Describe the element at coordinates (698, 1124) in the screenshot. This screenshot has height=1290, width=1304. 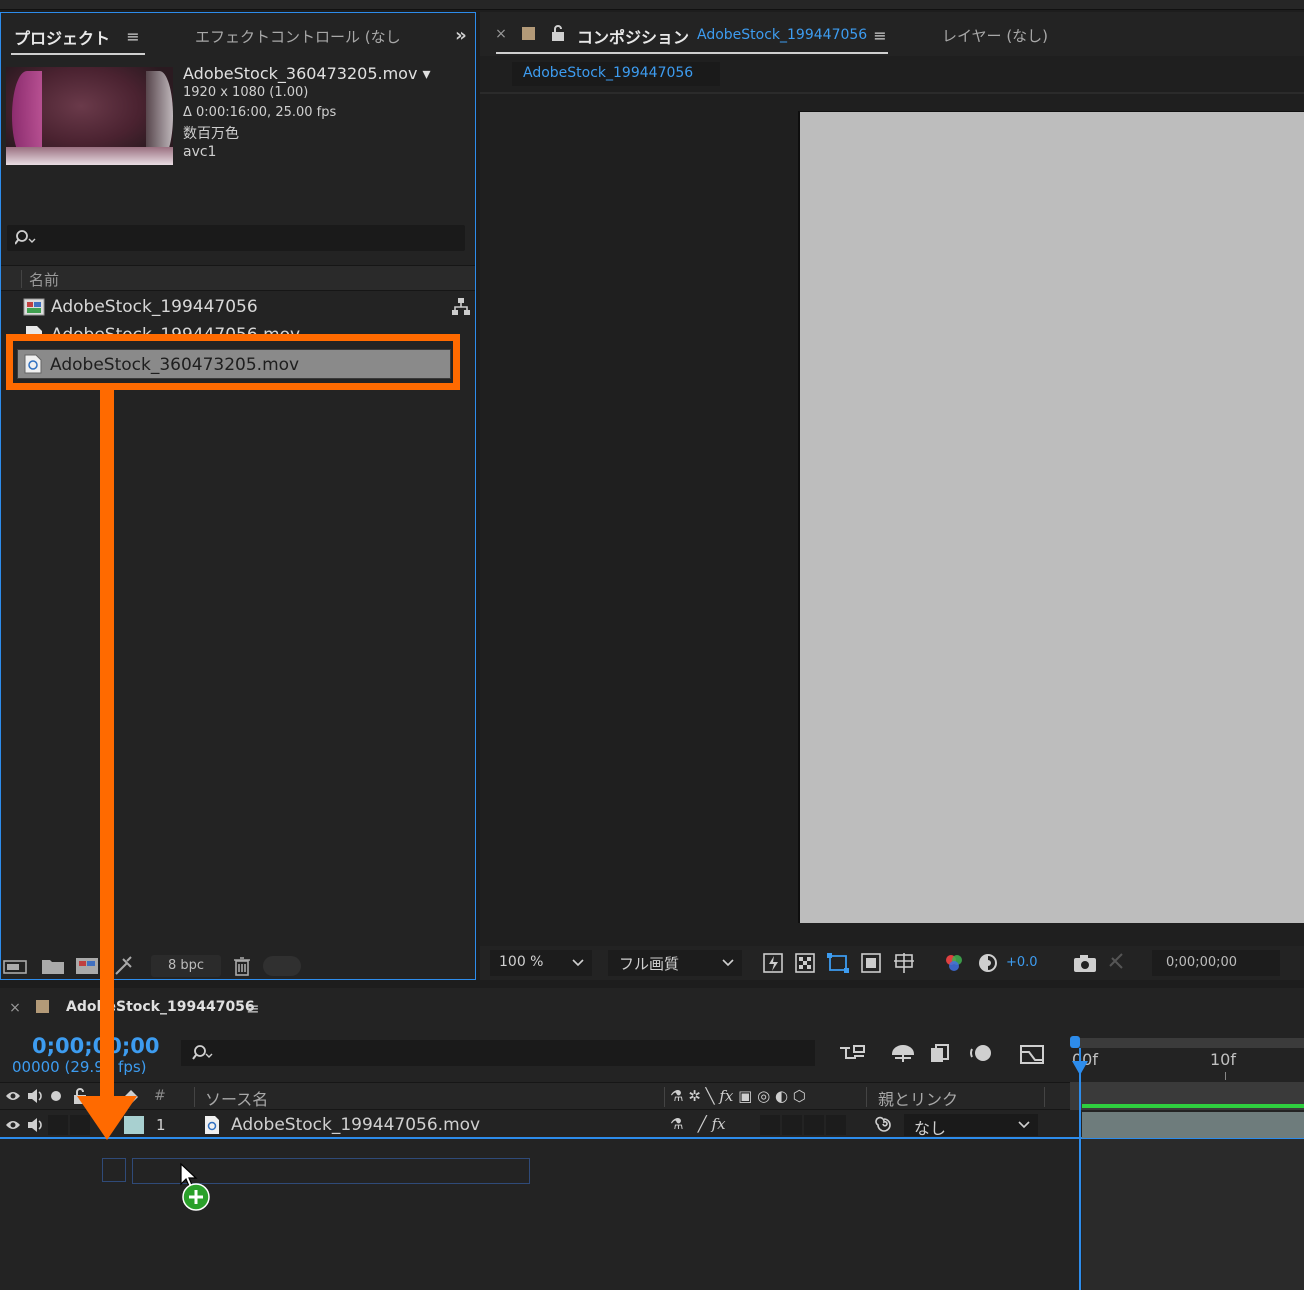
I see `layer-switches: ⚗ ╱ fx` at that location.